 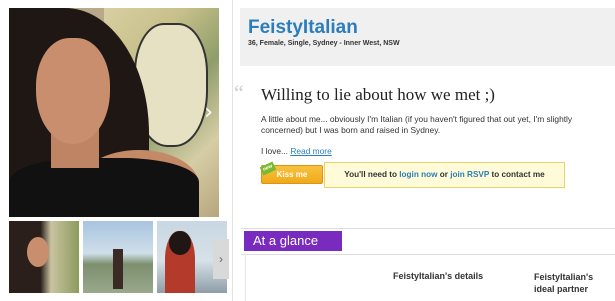 I want to click on kiss-me-label: Kiss me, so click(x=292, y=174).